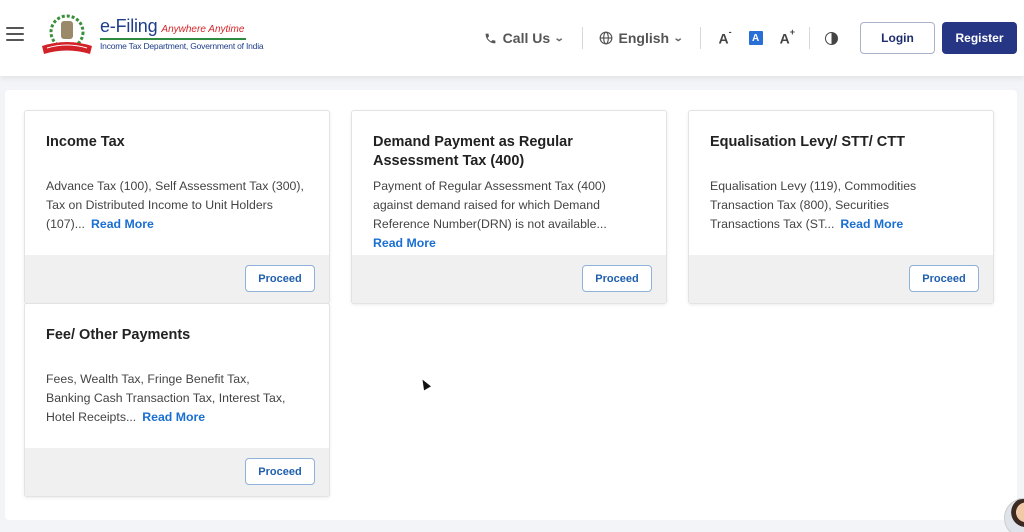 Image resolution: width=1024 pixels, height=532 pixels. Describe the element at coordinates (67, 35) in the screenshot. I see `emblem-icon` at that location.